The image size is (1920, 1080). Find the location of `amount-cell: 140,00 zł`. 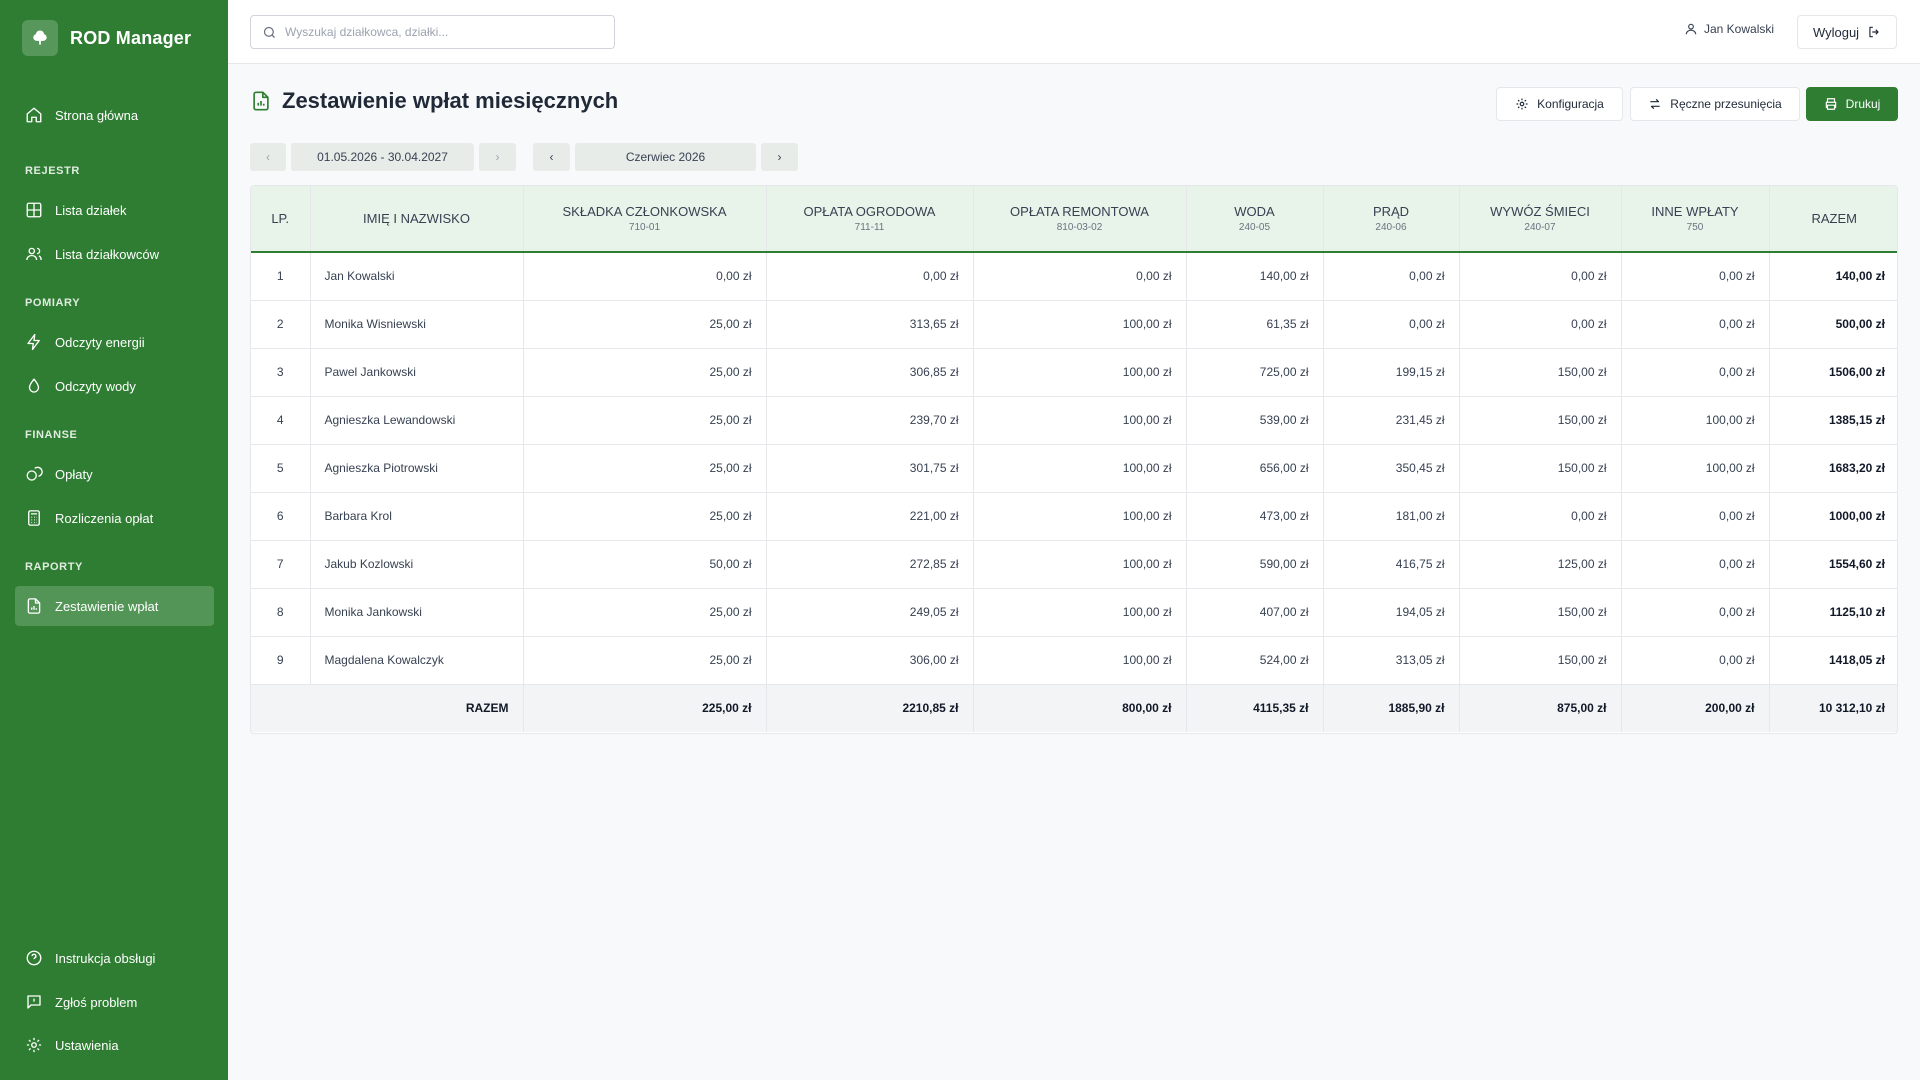

amount-cell: 140,00 zł is located at coordinates (1255, 276).